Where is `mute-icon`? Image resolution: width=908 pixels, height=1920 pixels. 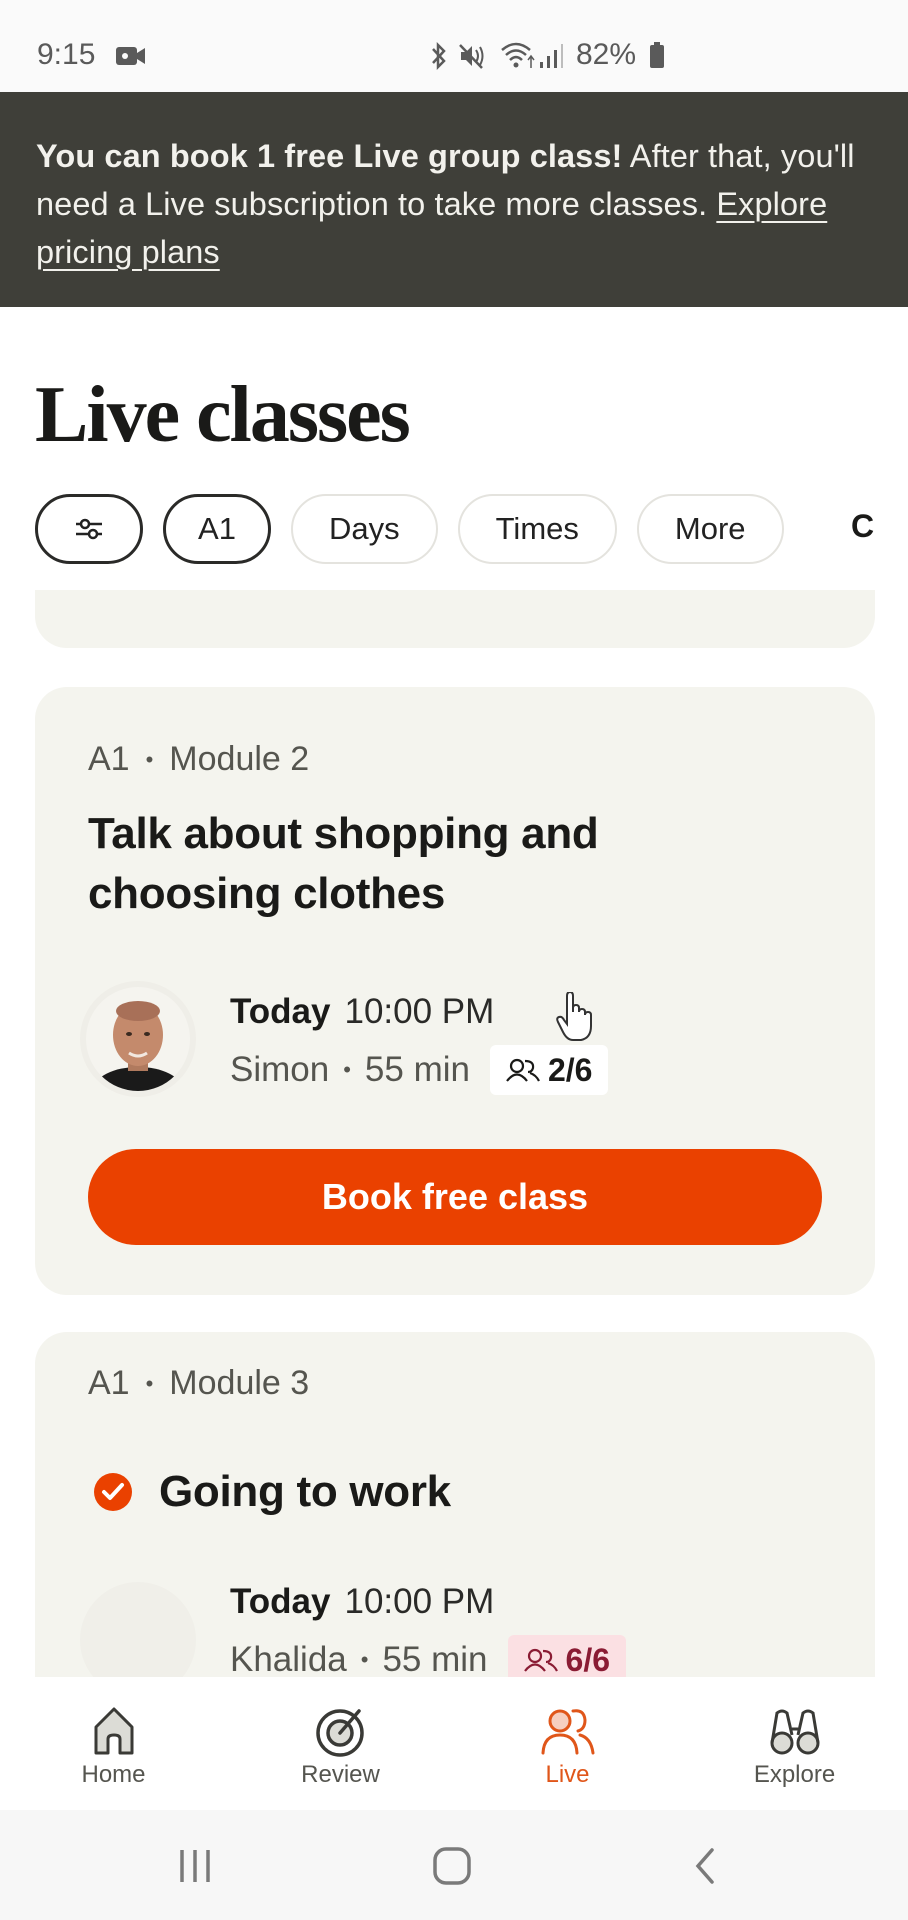 mute-icon is located at coordinates (471, 56).